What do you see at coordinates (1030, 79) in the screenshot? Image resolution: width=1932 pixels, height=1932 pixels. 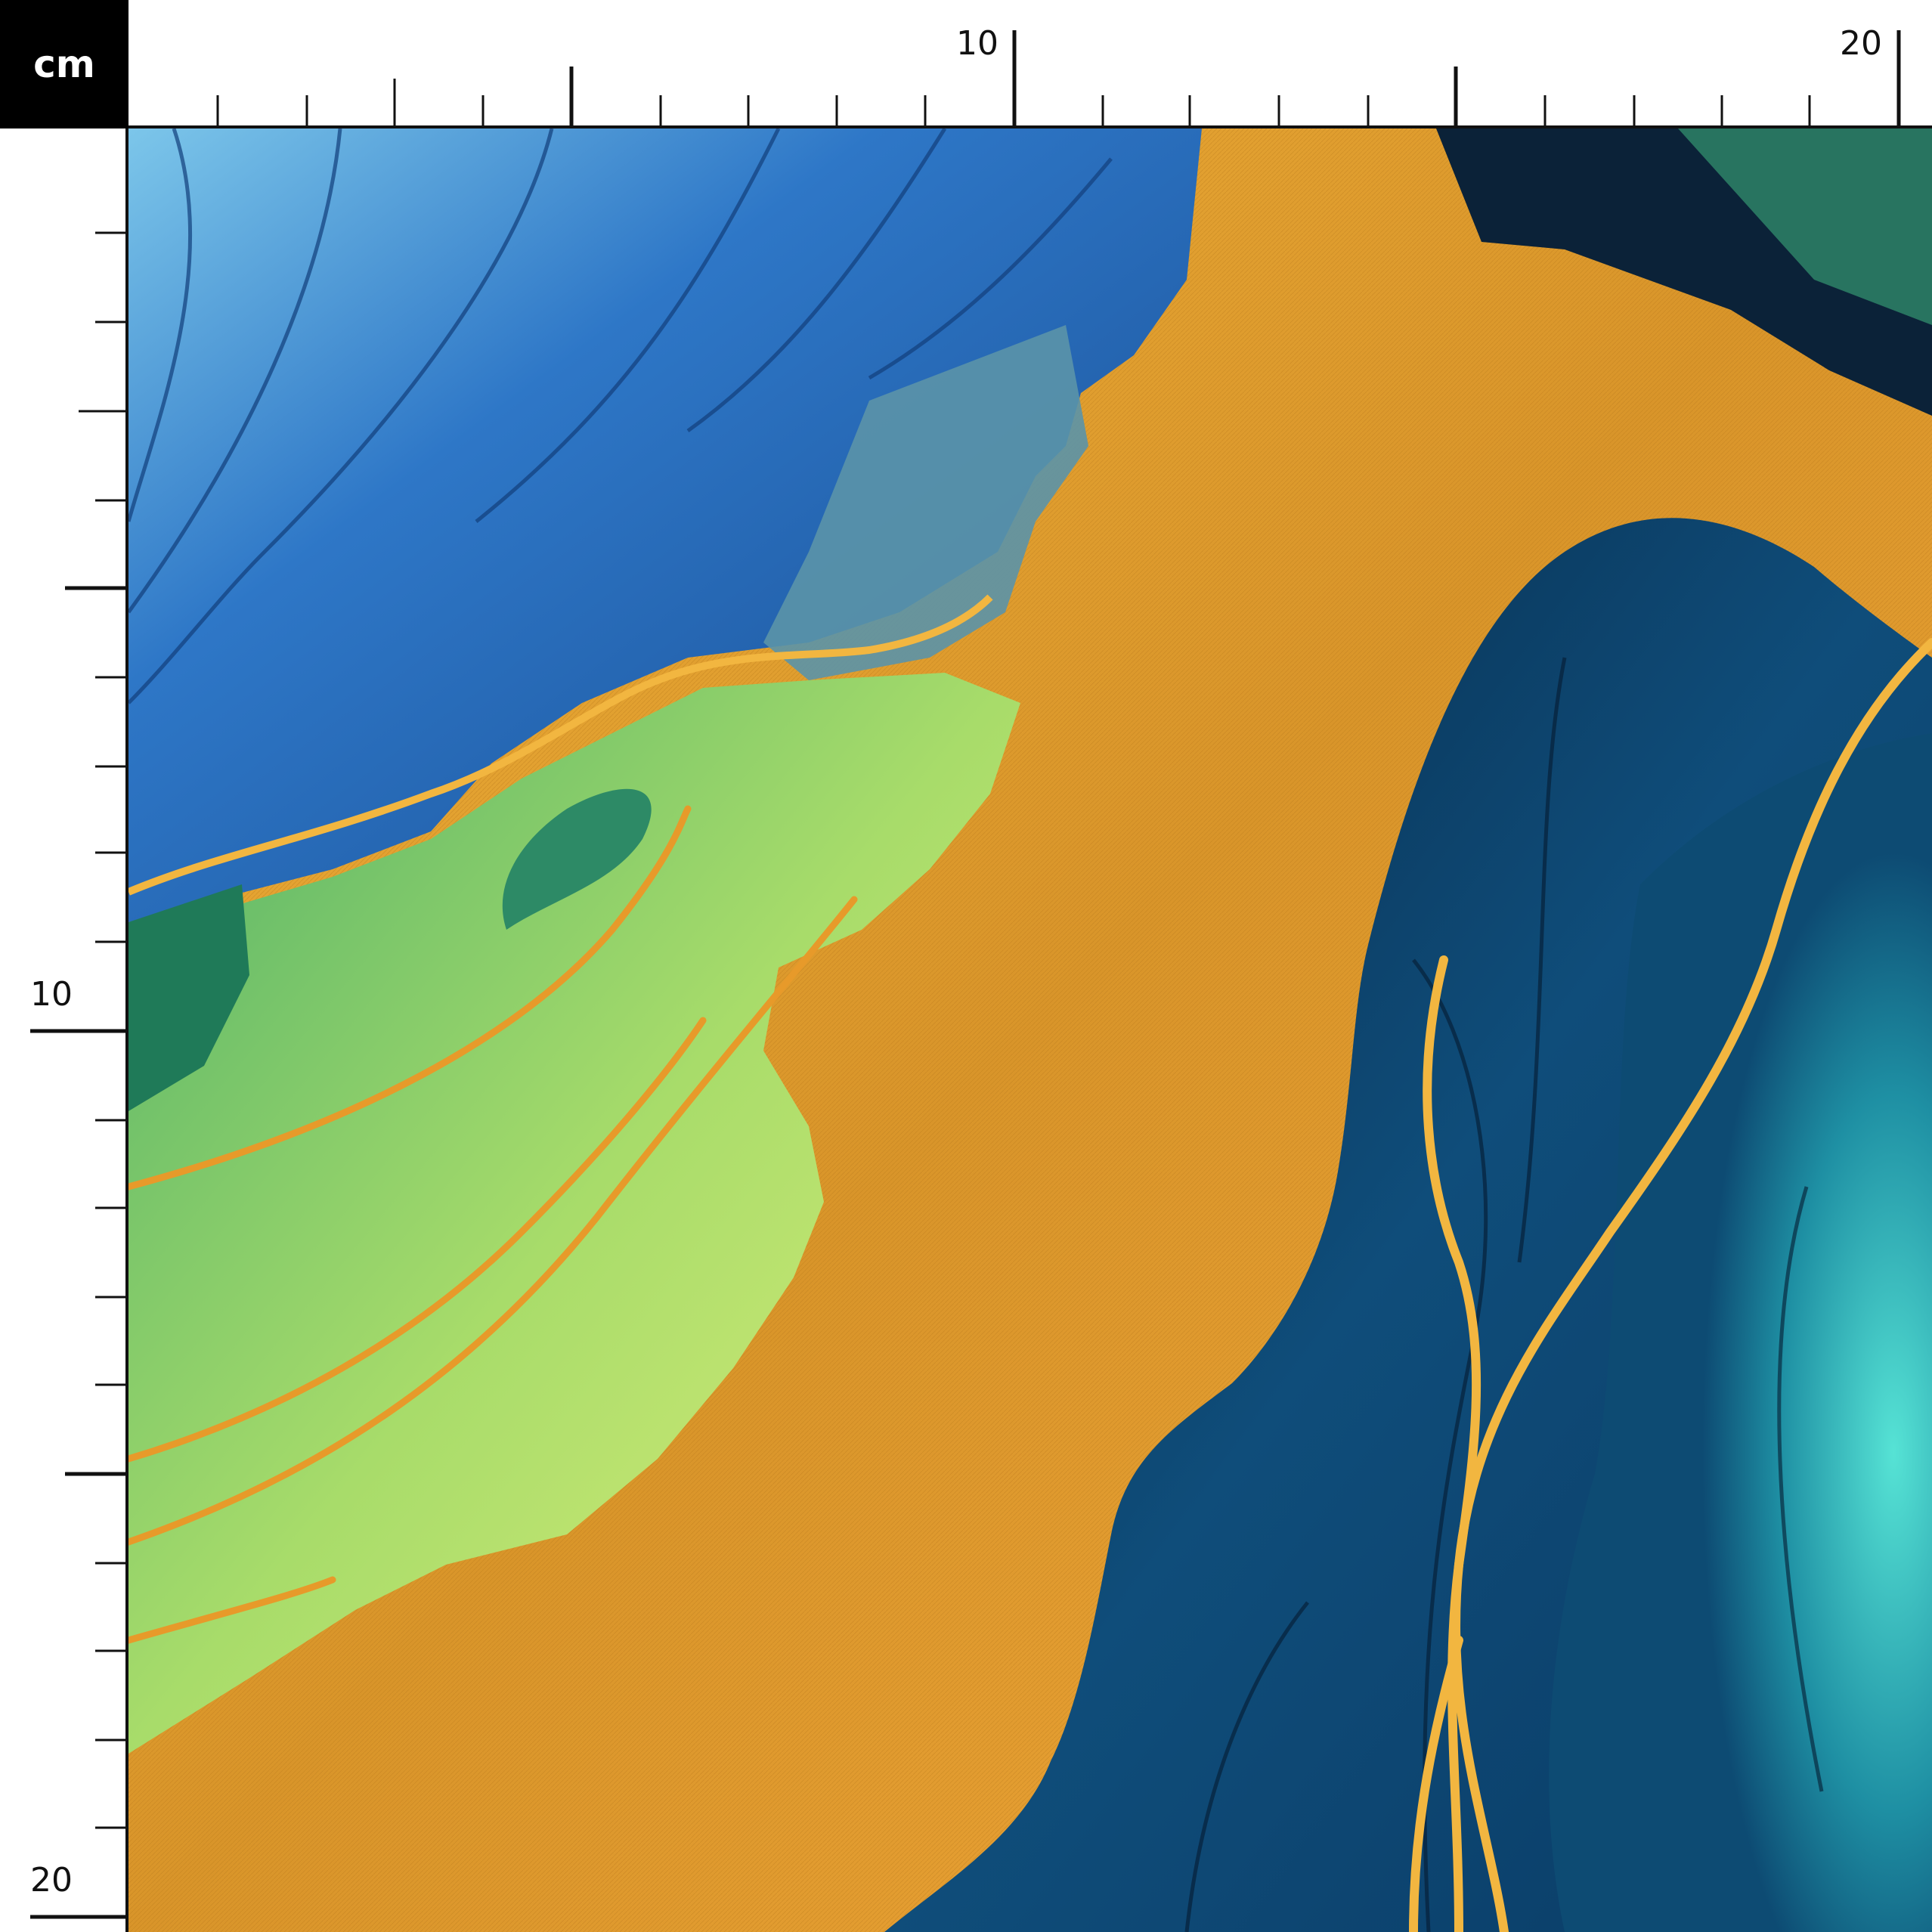 I see `top-ruler-ticks` at bounding box center [1030, 79].